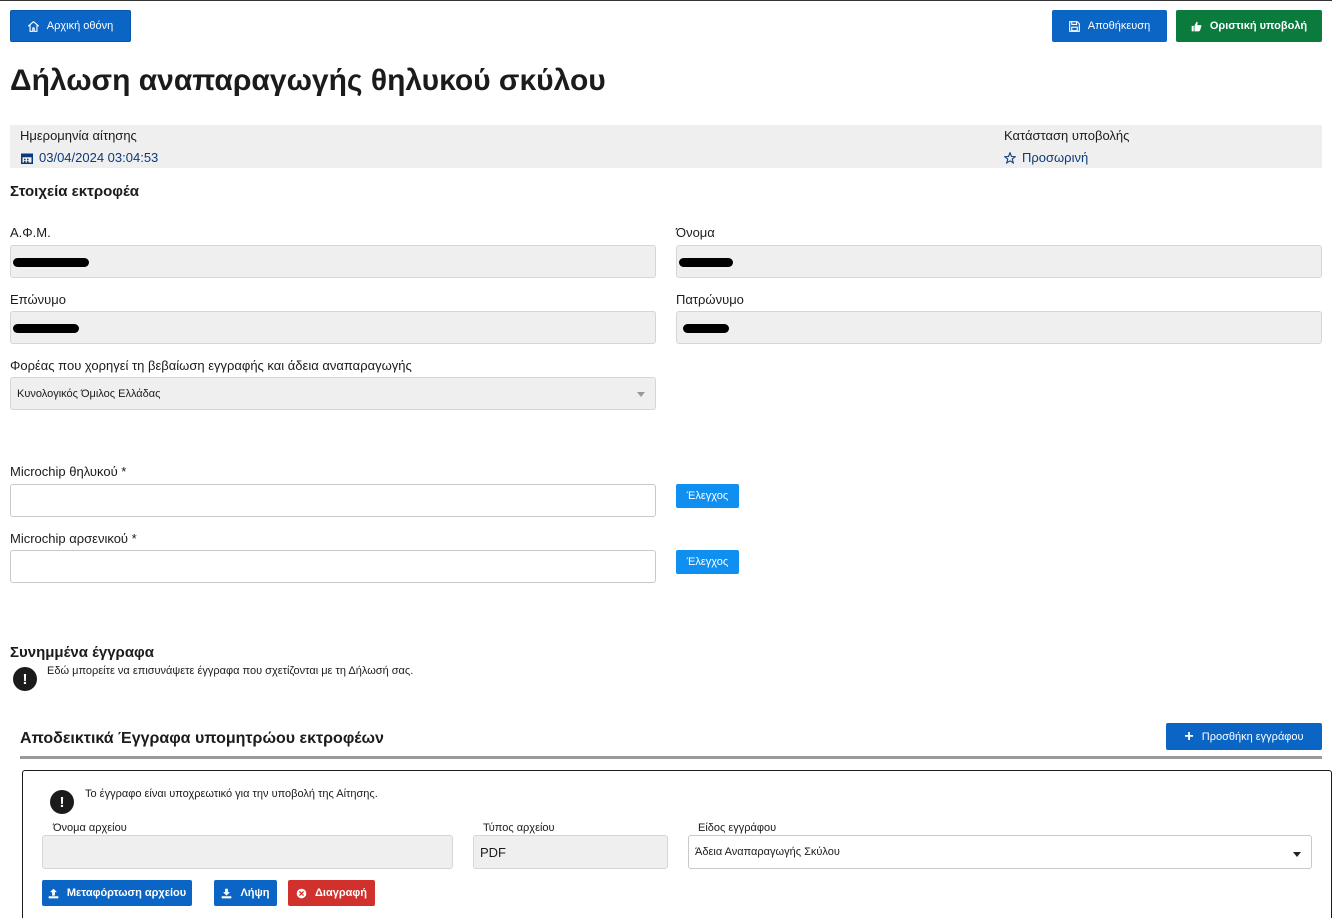 This screenshot has width=1332, height=918. I want to click on submission-status-value: Προσωρινή, so click(1046, 157).